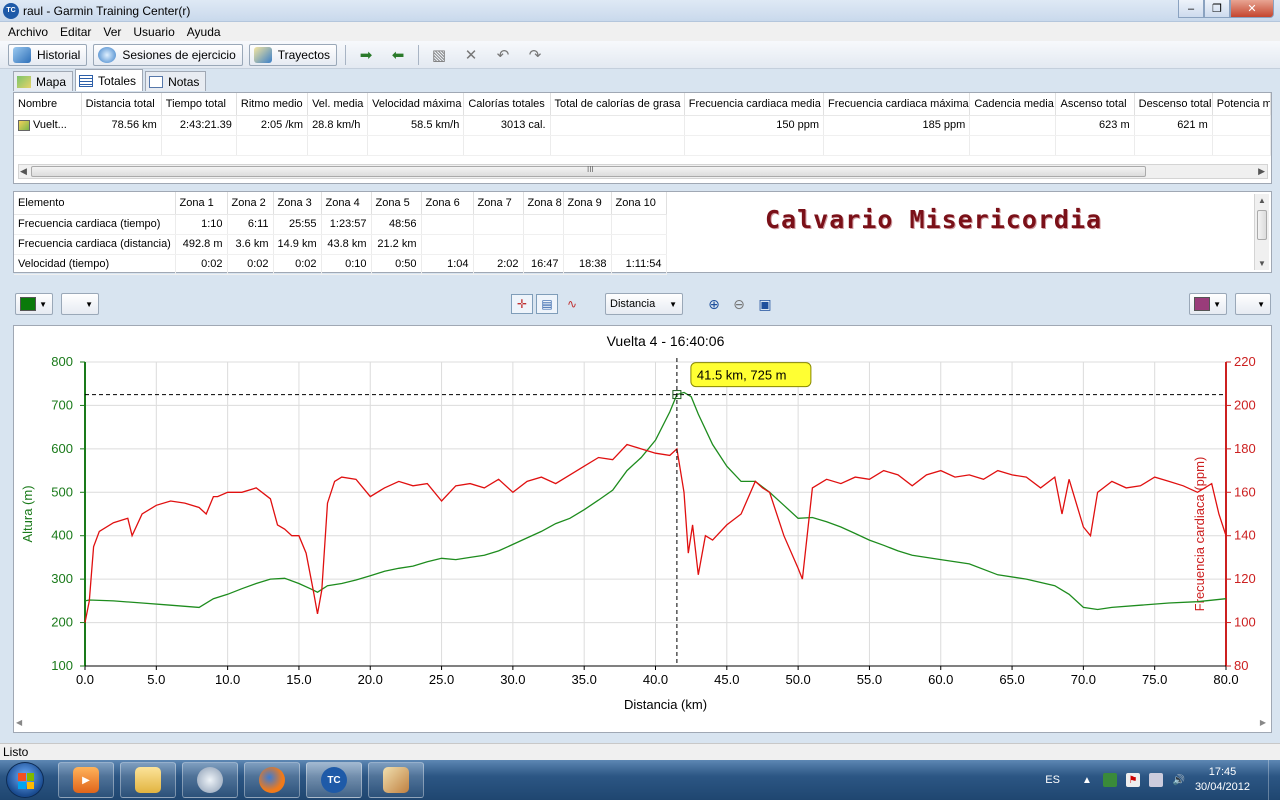  Describe the element at coordinates (148, 780) in the screenshot. I see `taskbar-explorer` at that location.